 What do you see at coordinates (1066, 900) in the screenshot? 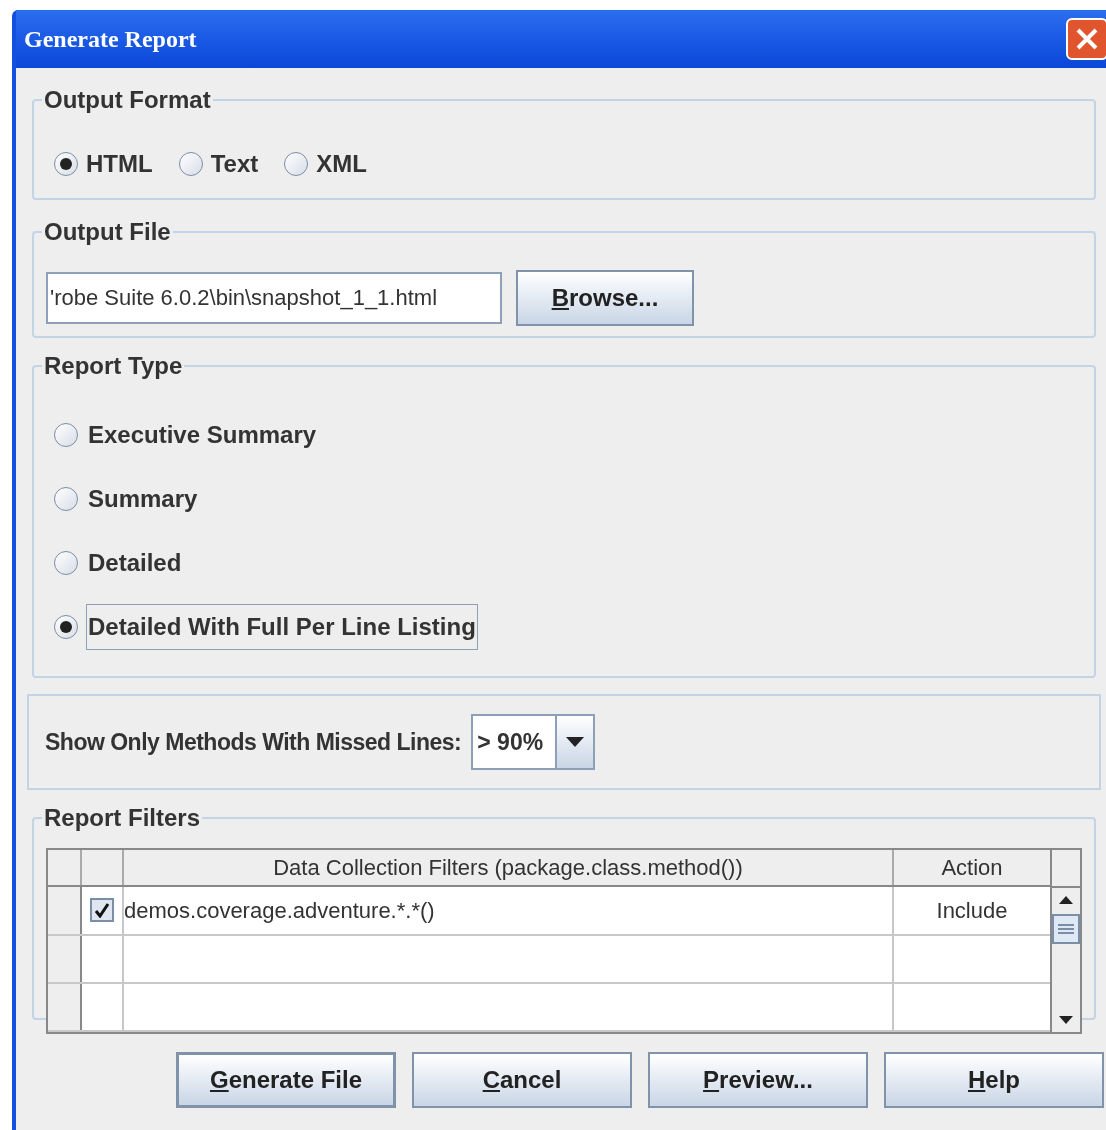
I see `scroll-up-icon` at bounding box center [1066, 900].